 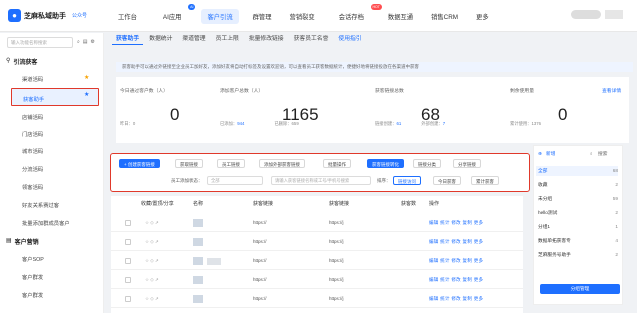 I want to click on tab-acquire-helper: 获客助手, so click(x=128, y=39).